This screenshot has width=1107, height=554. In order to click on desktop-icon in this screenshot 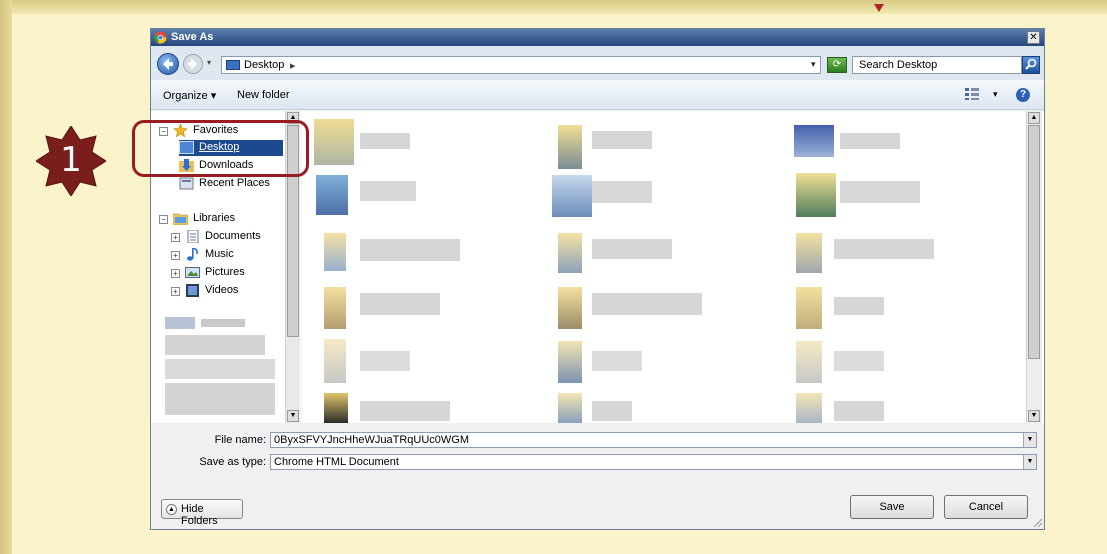, I will do `click(233, 65)`.